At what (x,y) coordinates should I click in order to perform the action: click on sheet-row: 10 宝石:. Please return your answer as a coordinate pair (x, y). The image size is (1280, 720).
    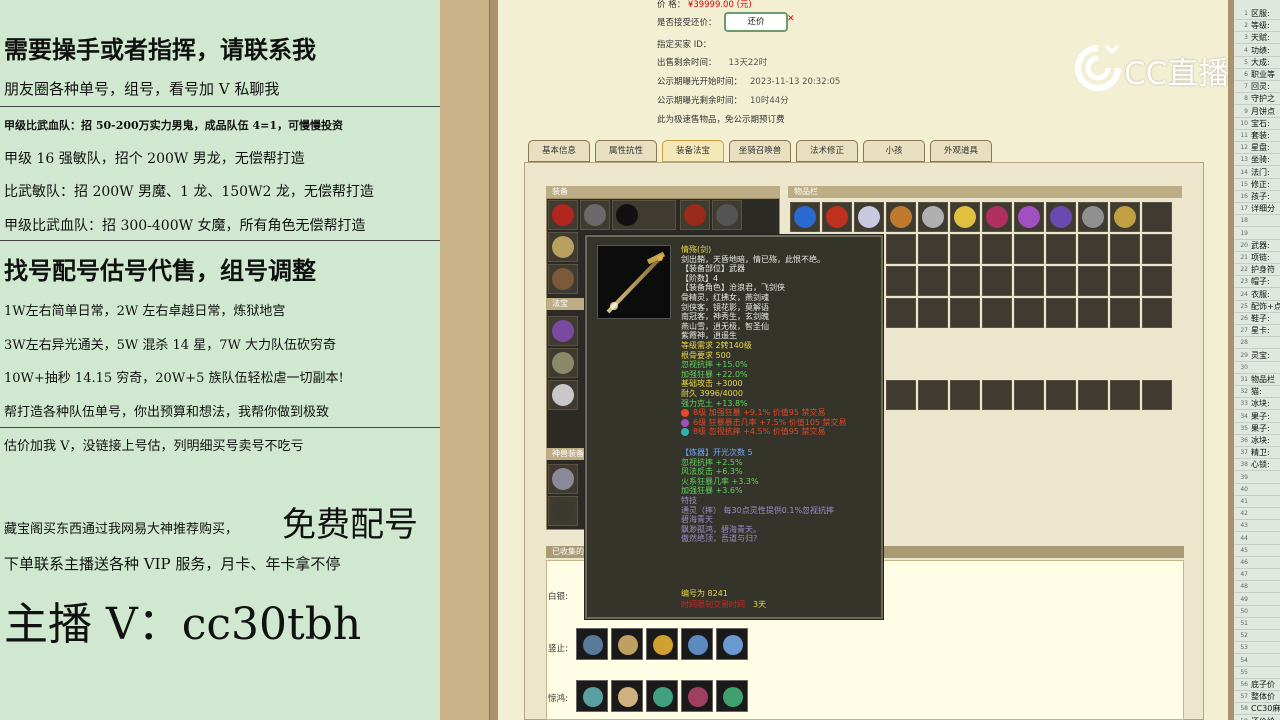
    Looking at the image, I should click on (1257, 124).